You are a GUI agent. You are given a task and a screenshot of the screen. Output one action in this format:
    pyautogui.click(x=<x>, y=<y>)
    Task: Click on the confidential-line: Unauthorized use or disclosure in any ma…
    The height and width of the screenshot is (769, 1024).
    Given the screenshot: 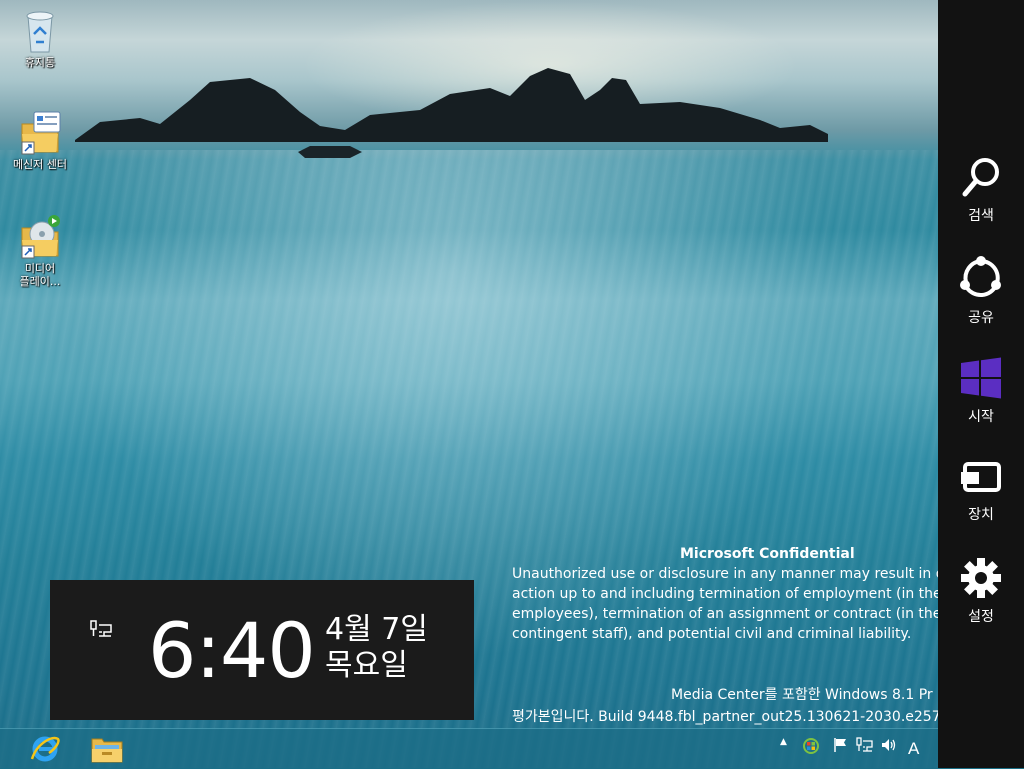 What is the action you would take?
    pyautogui.click(x=725, y=574)
    